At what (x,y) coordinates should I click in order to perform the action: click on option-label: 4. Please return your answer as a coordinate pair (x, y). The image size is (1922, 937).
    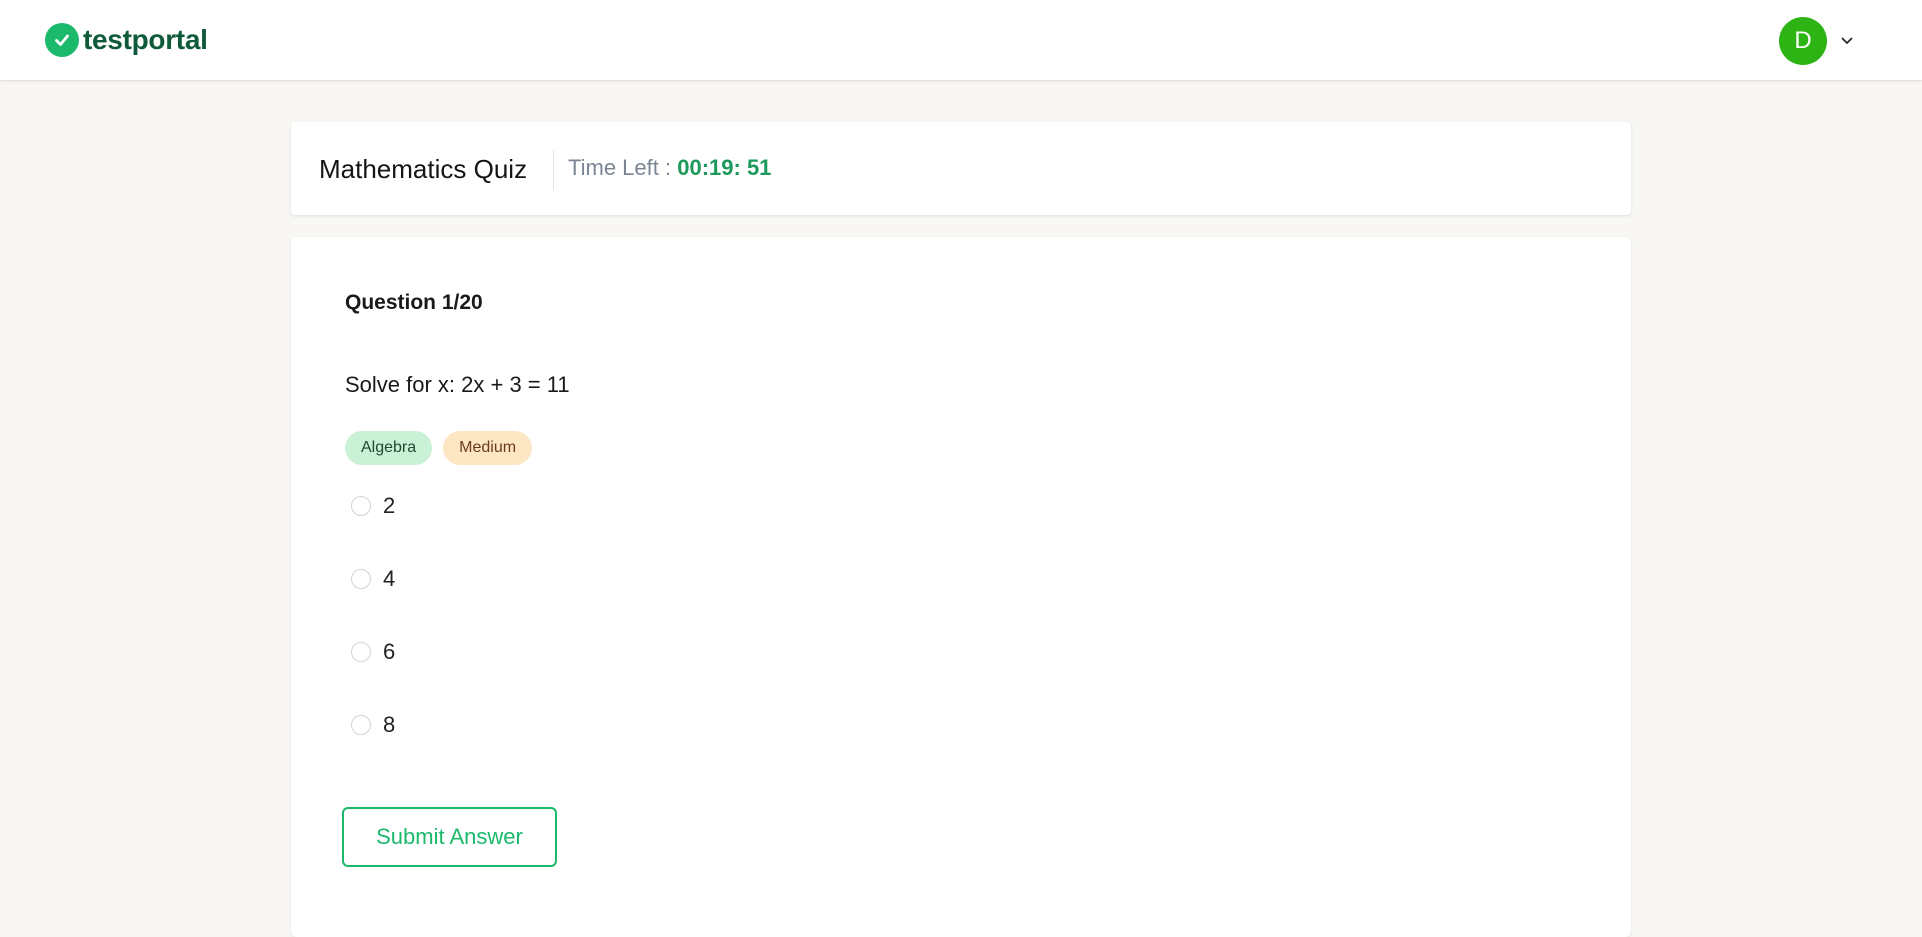
    Looking at the image, I should click on (389, 578).